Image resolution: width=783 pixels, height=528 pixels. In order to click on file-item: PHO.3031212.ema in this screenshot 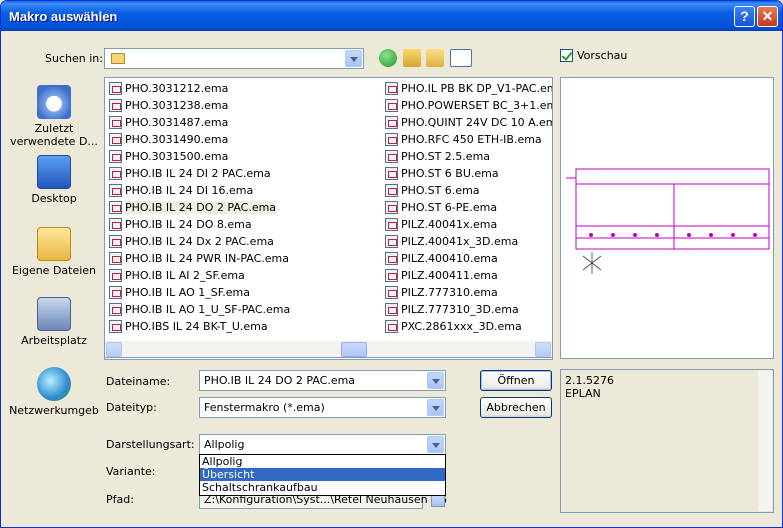, I will do `click(198, 88)`.